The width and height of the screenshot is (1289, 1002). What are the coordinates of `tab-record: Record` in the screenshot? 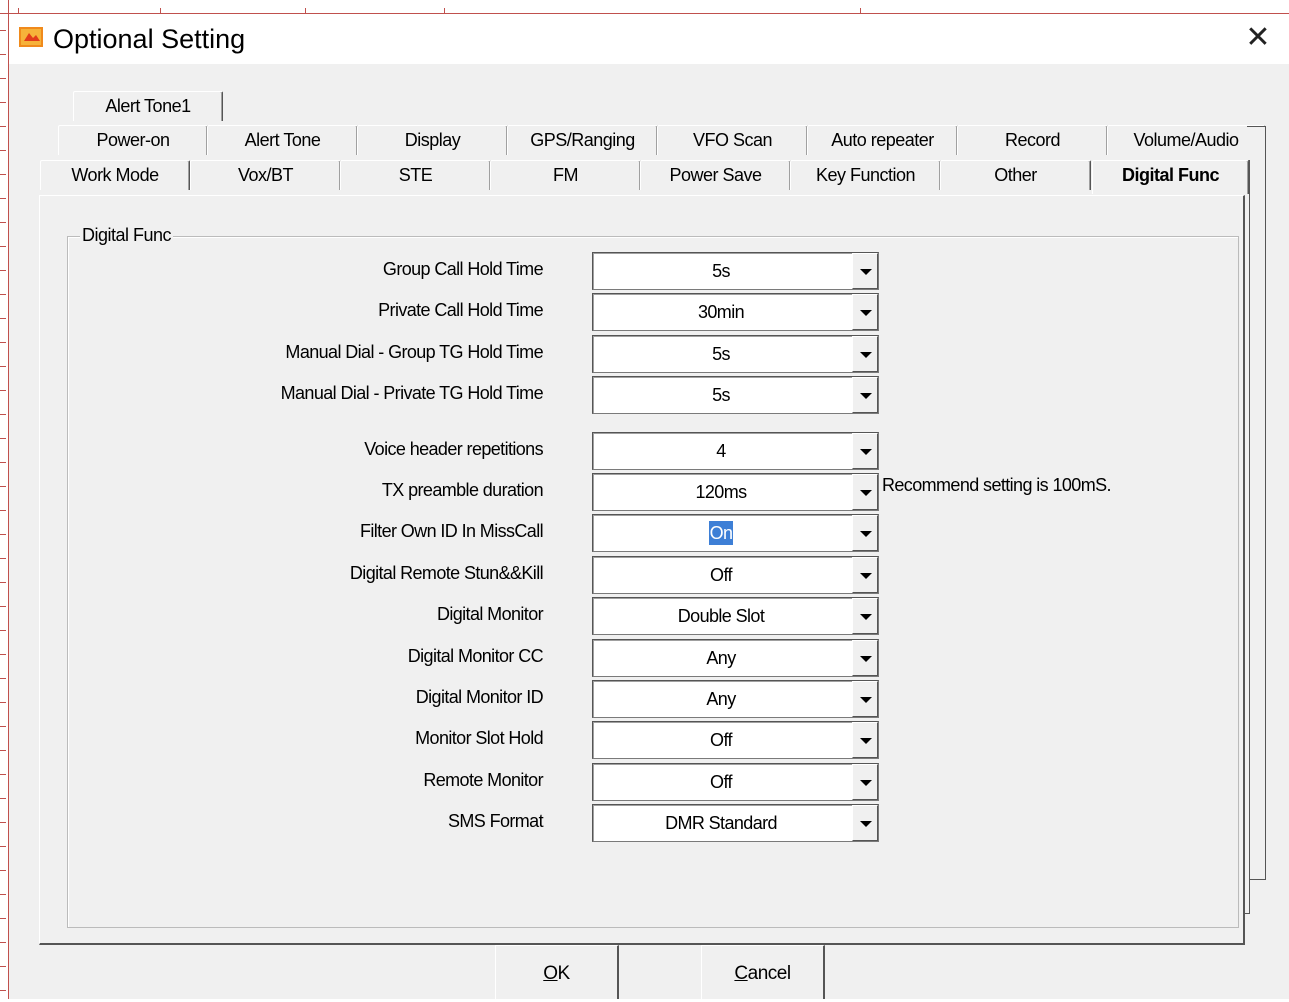 It's located at (1032, 140).